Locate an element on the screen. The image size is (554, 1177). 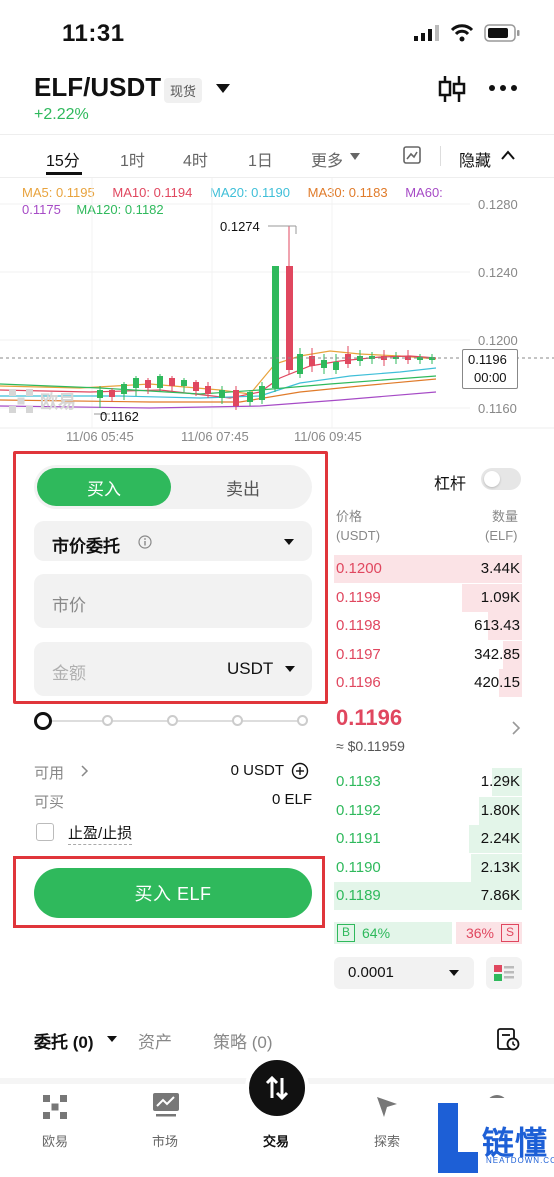
pair-title: ELF/USDT is located at coordinates (97, 87).